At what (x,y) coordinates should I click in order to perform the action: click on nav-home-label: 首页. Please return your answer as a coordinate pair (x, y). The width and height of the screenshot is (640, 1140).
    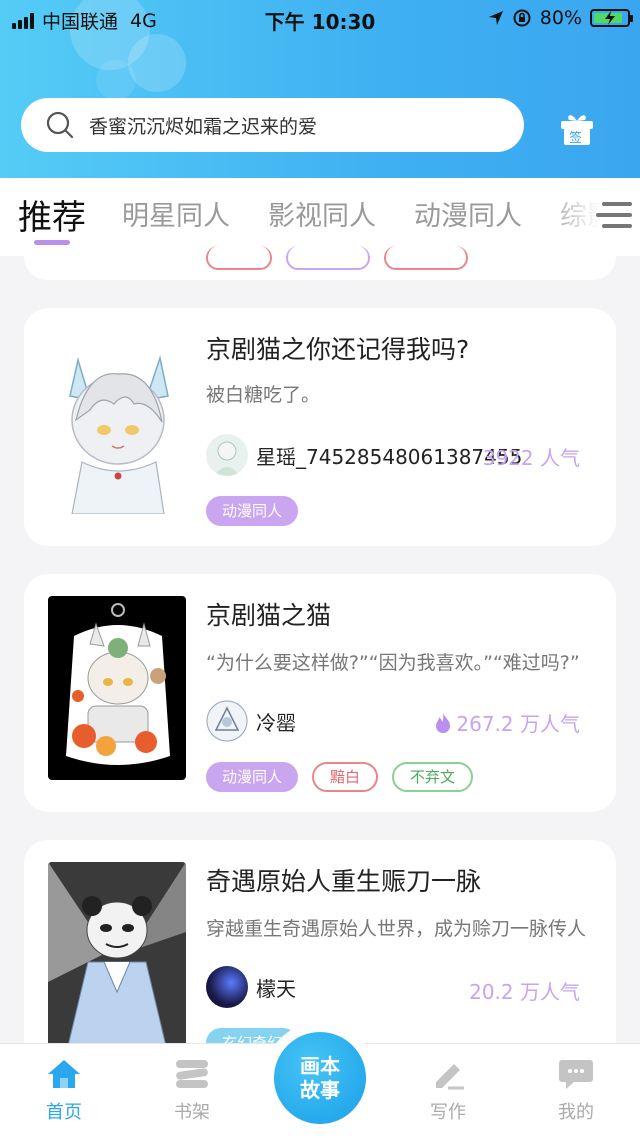
    Looking at the image, I should click on (64, 1112).